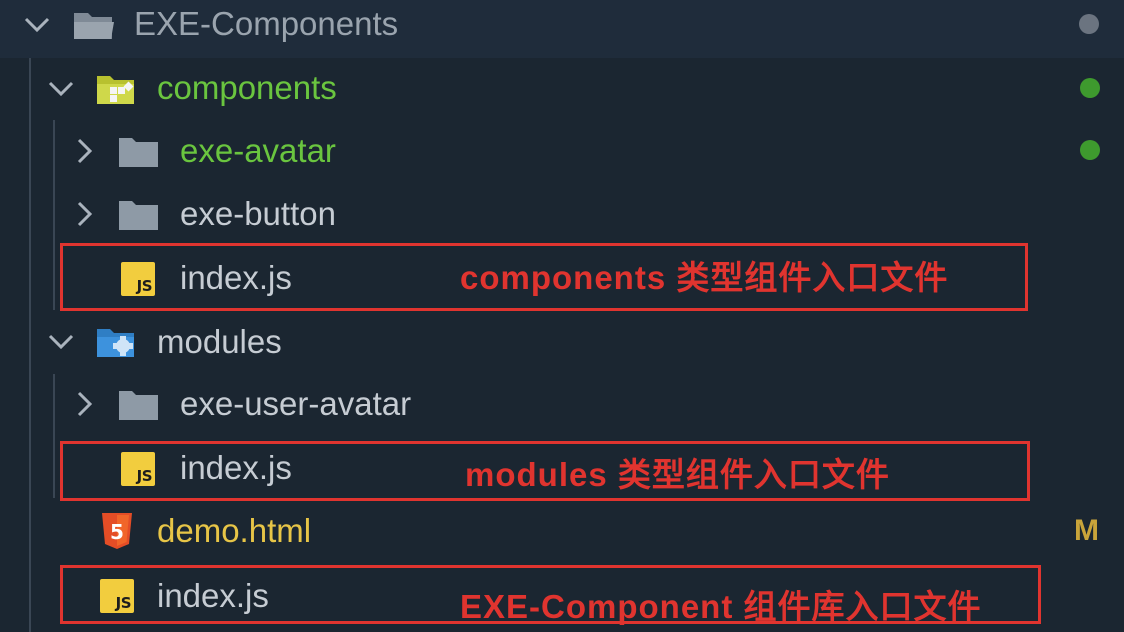  Describe the element at coordinates (562, 214) in the screenshot. I see `tree-item-exe-button: exe-button` at that location.